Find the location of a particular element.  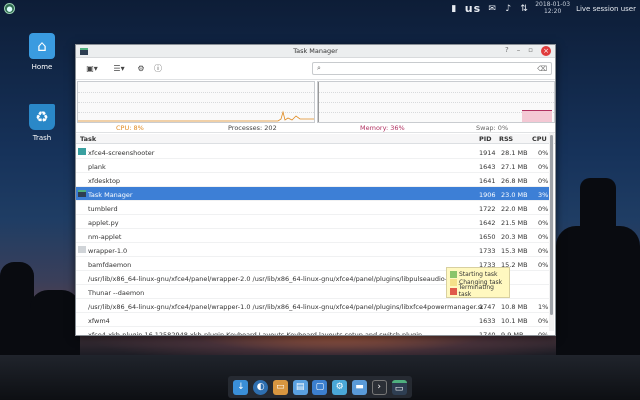

search-input: ⌕ ⌫ is located at coordinates (432, 68).